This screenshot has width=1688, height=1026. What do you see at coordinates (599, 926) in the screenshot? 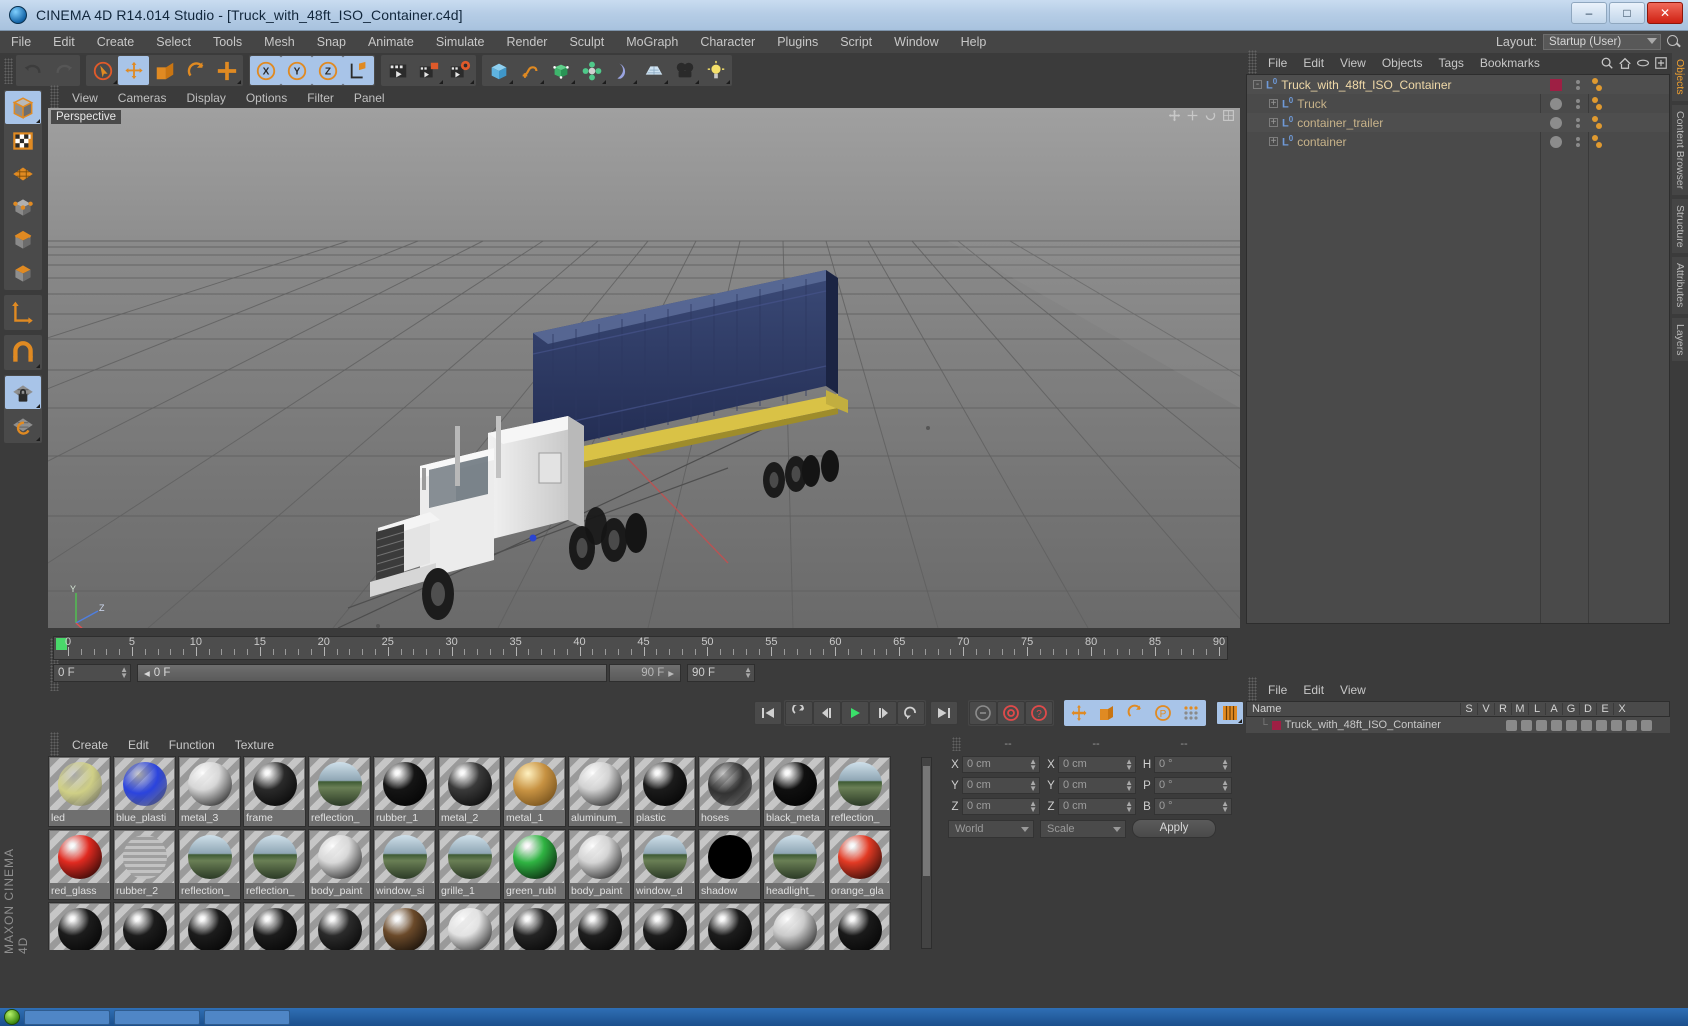
I see `material-swatch: cloth_3` at bounding box center [599, 926].